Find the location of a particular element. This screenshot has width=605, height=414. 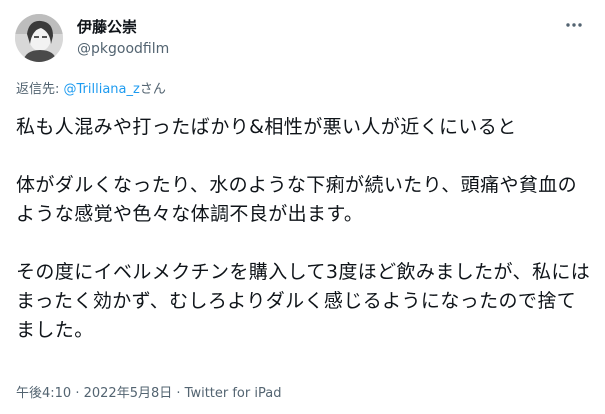

display-name: 伊藤公崇 is located at coordinates (107, 27).